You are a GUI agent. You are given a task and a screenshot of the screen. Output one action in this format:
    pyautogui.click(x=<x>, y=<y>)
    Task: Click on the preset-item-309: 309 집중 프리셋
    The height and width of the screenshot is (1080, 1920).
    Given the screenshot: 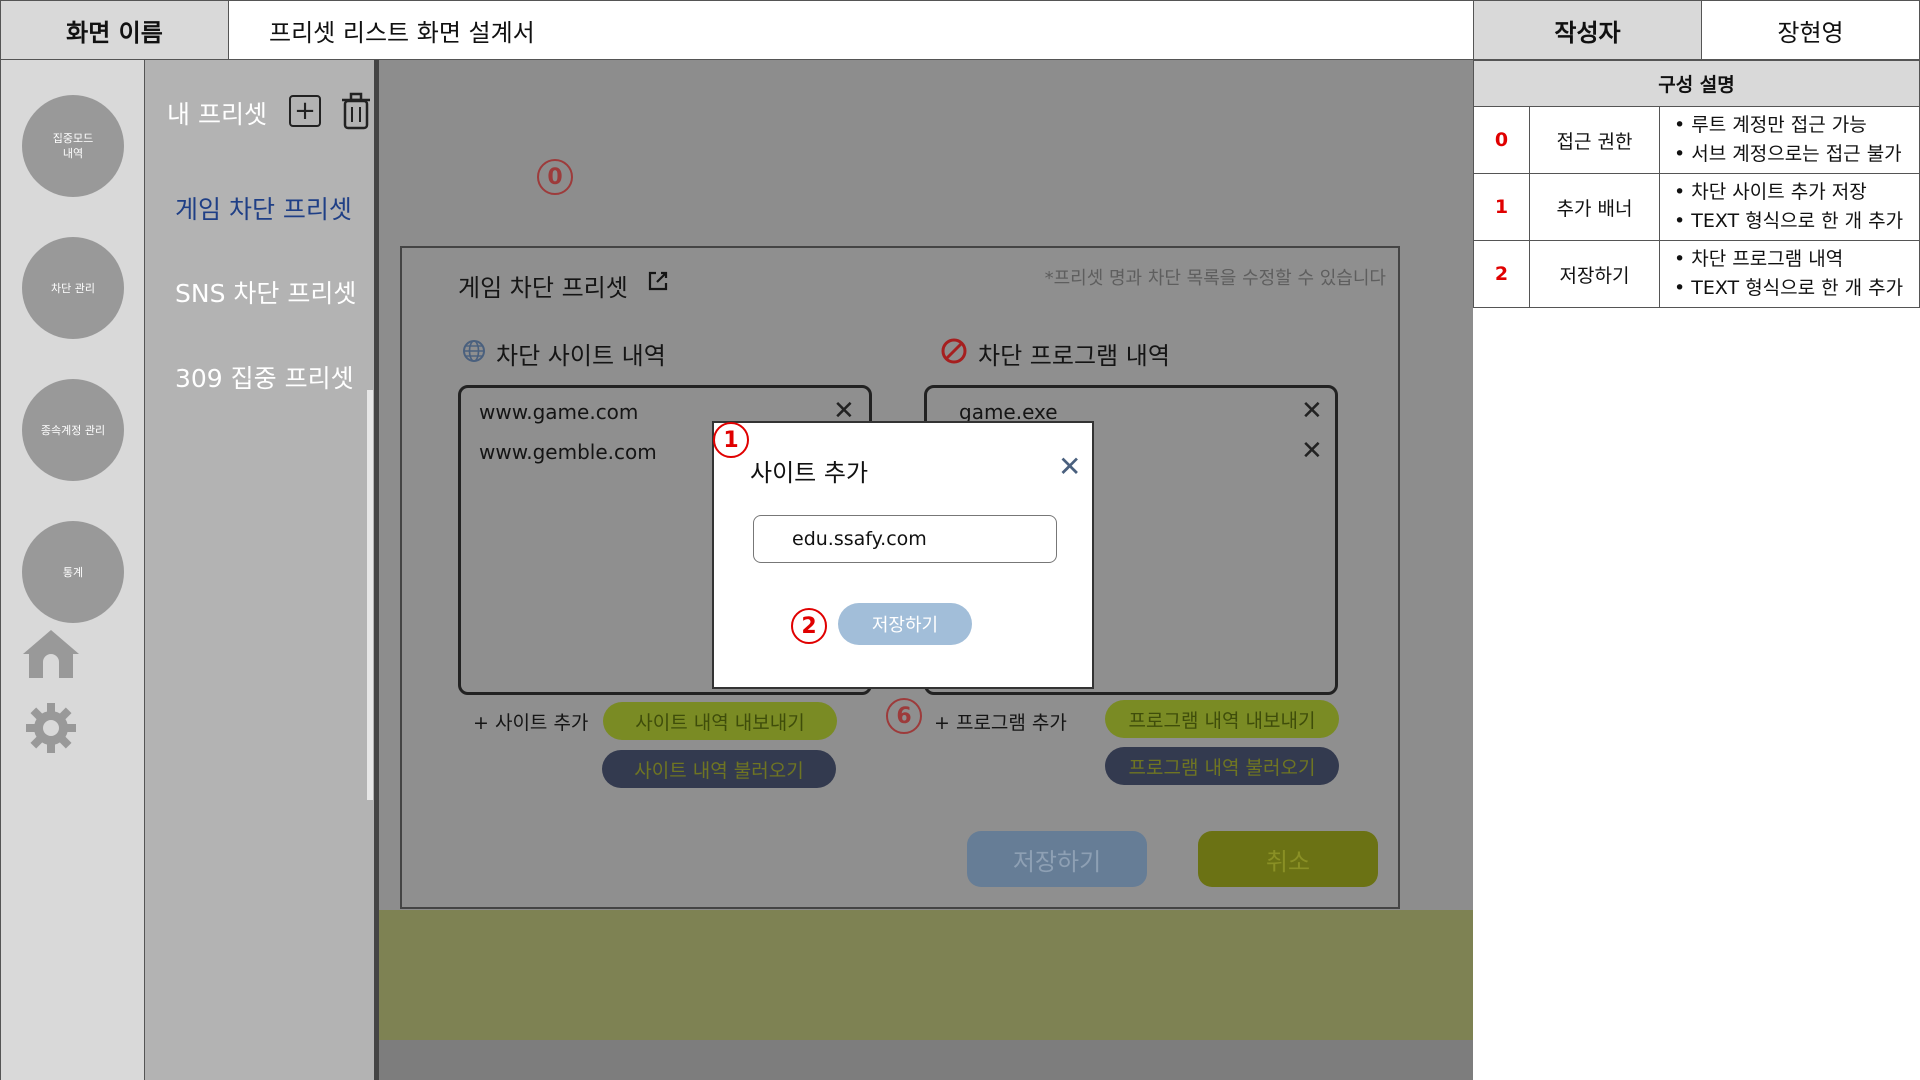 What is the action you would take?
    pyautogui.click(x=264, y=377)
    